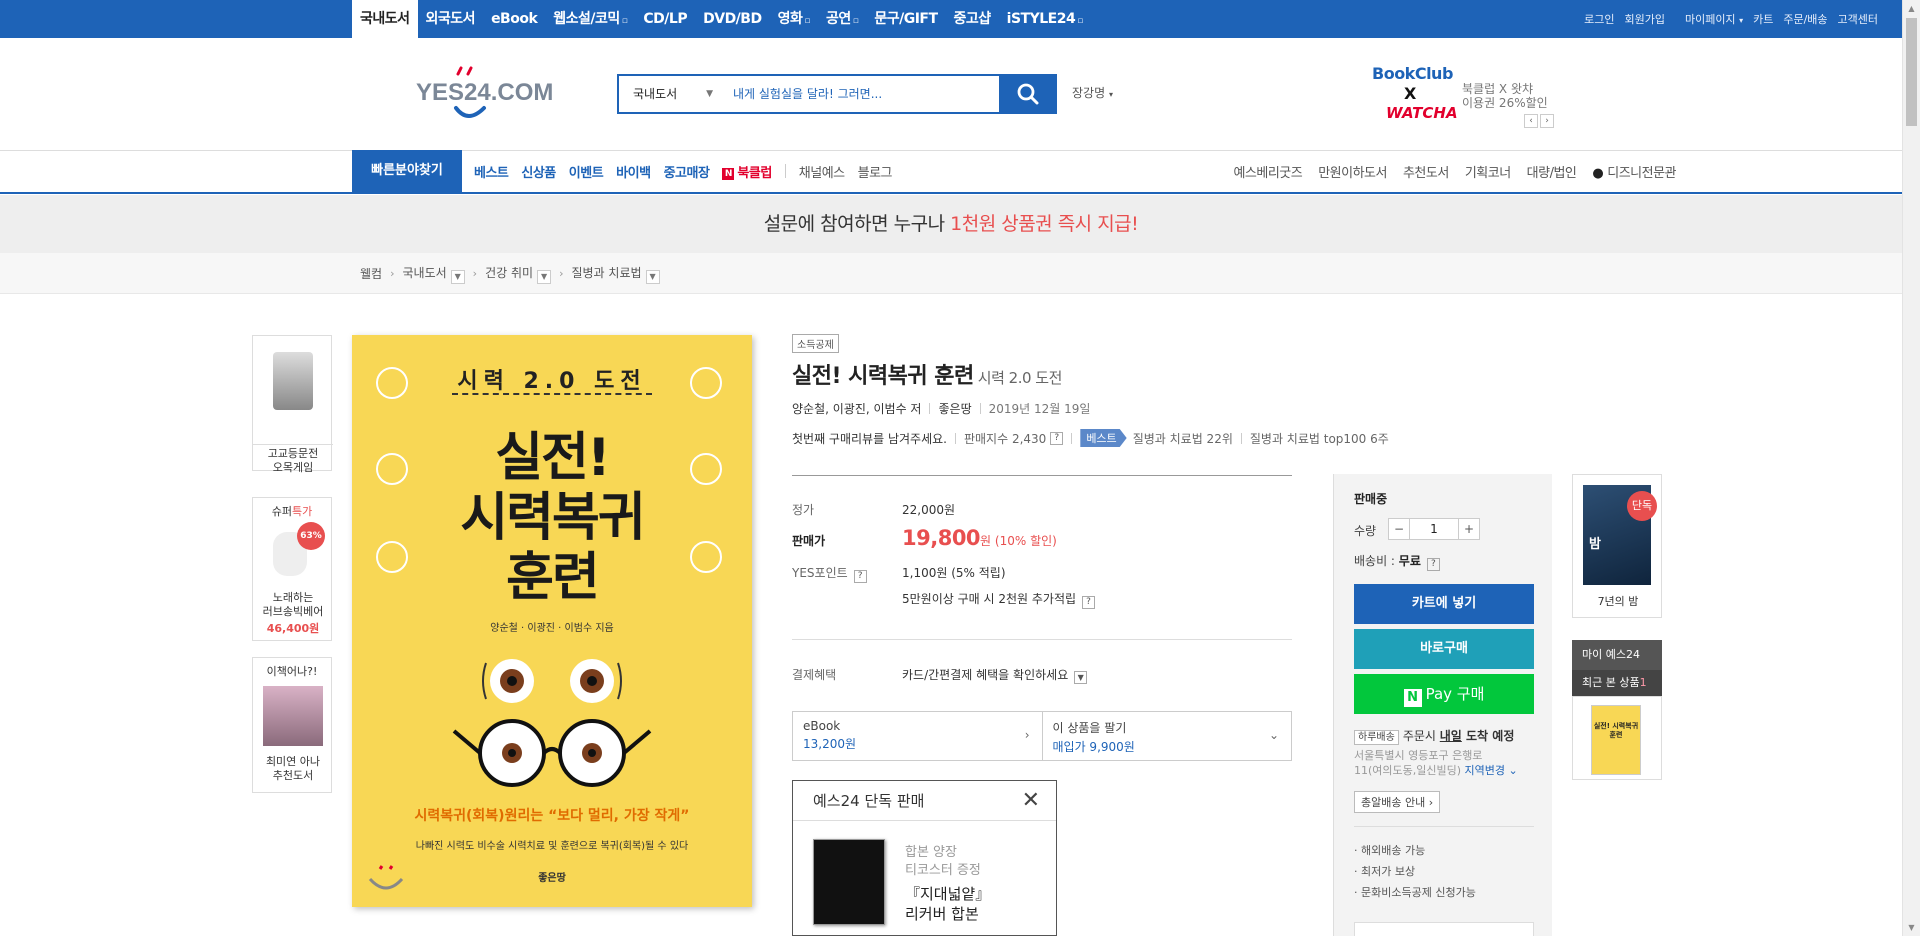 This screenshot has height=936, width=1920. What do you see at coordinates (822, 171) in the screenshot?
I see `nav-channel-yes: 채널예스` at bounding box center [822, 171].